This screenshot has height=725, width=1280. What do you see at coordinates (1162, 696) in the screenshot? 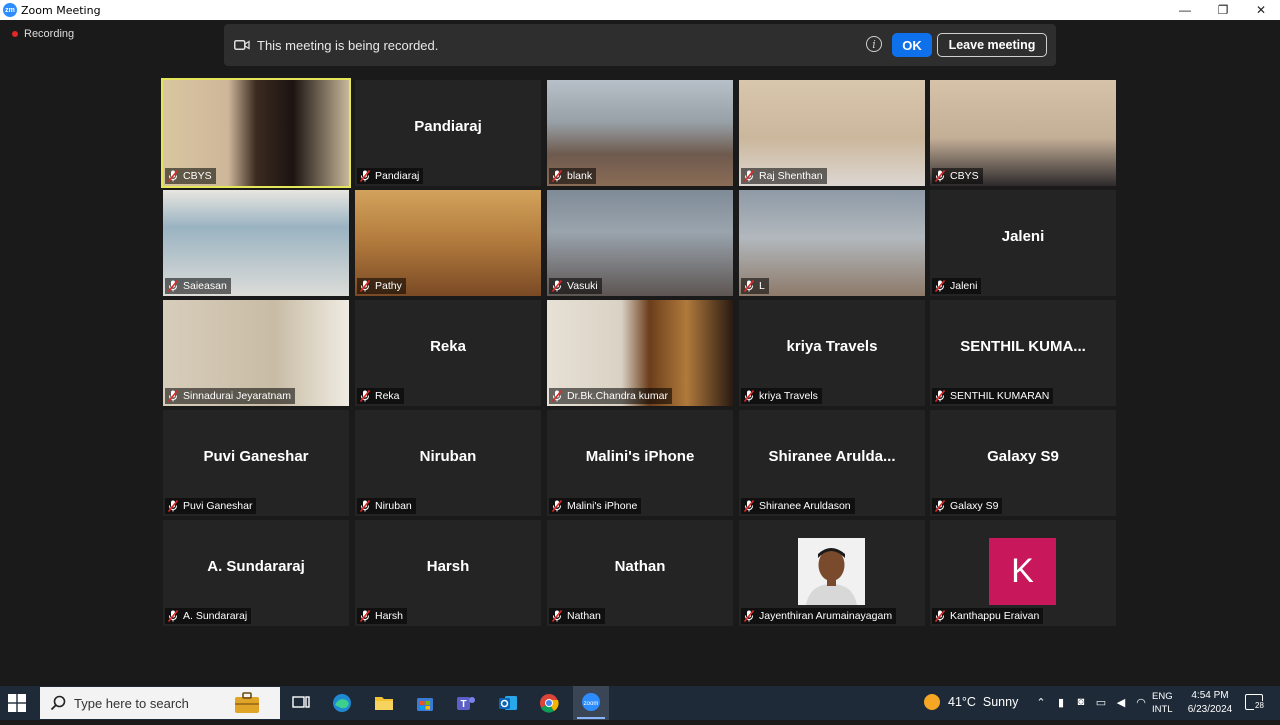
I see `language-line1: ENG` at bounding box center [1162, 696].